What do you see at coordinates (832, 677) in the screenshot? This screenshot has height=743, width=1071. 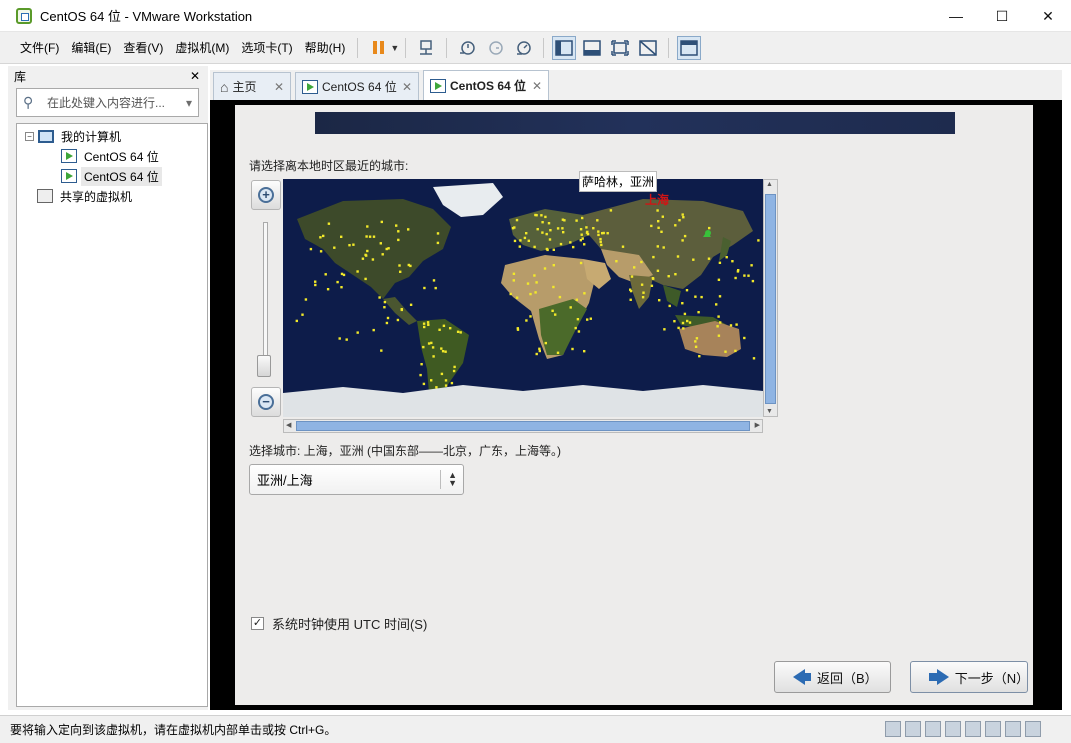 I see `back-button: 返回（B）` at bounding box center [832, 677].